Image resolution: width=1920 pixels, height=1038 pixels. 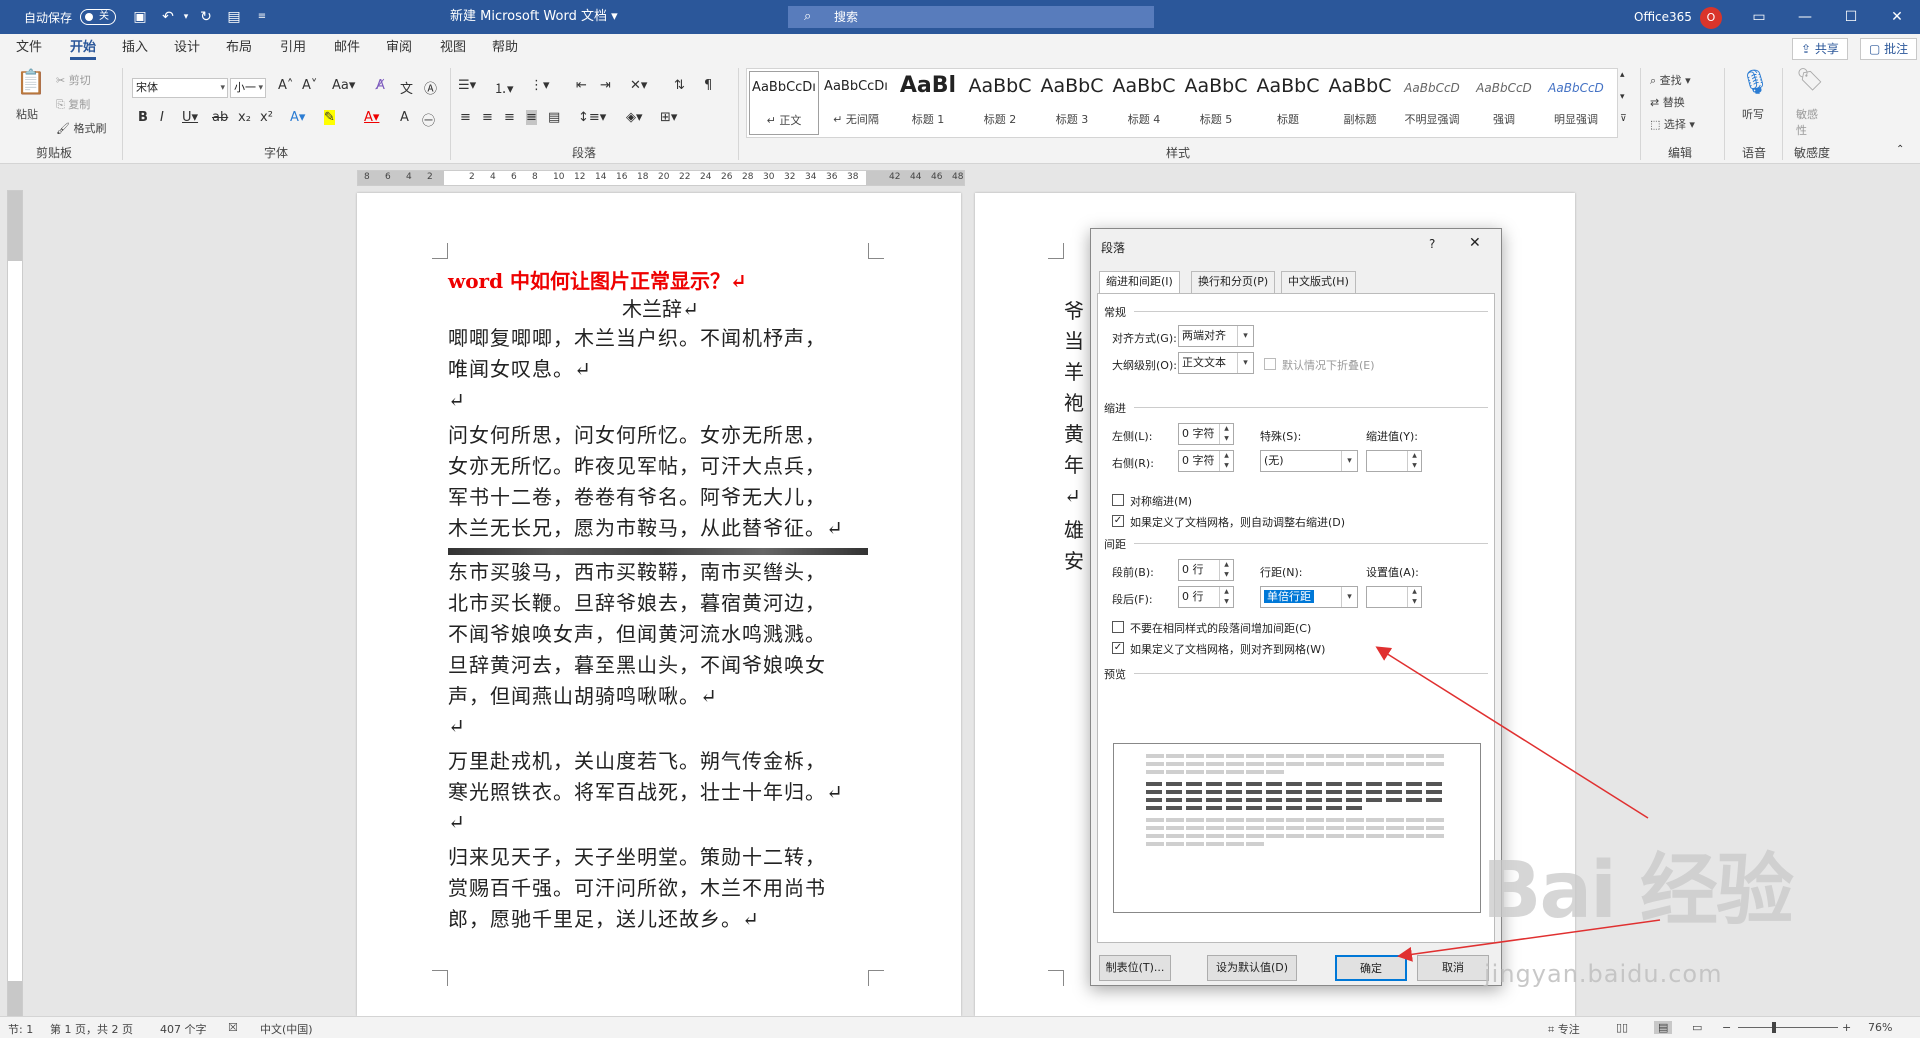 I want to click on style-item: AaBbCcDı ↵ 正文, so click(x=784, y=103).